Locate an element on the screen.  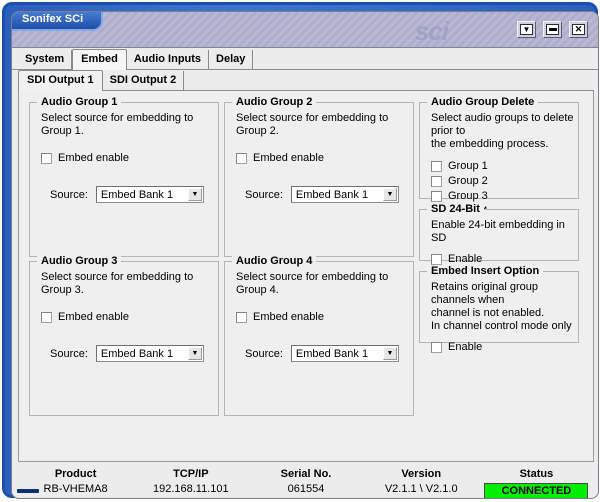
resize-grip is located at coordinates (28, 491).